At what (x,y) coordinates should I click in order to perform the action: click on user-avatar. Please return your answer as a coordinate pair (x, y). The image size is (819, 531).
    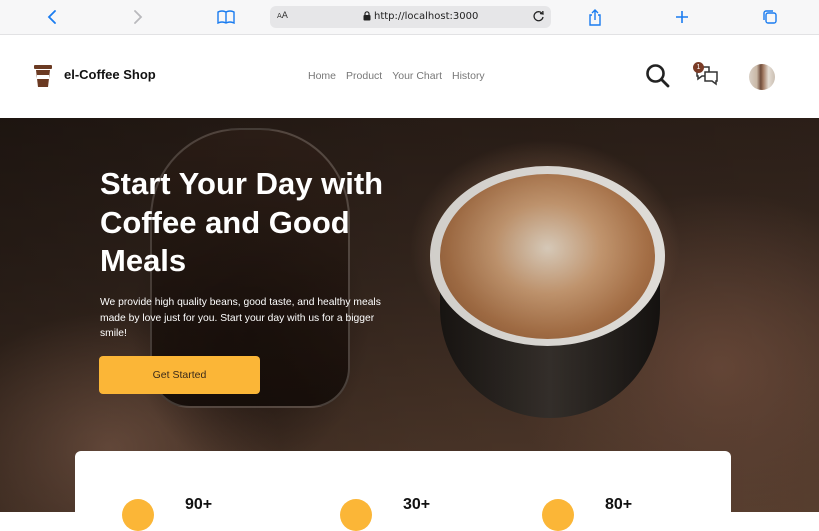
    Looking at the image, I should click on (762, 77).